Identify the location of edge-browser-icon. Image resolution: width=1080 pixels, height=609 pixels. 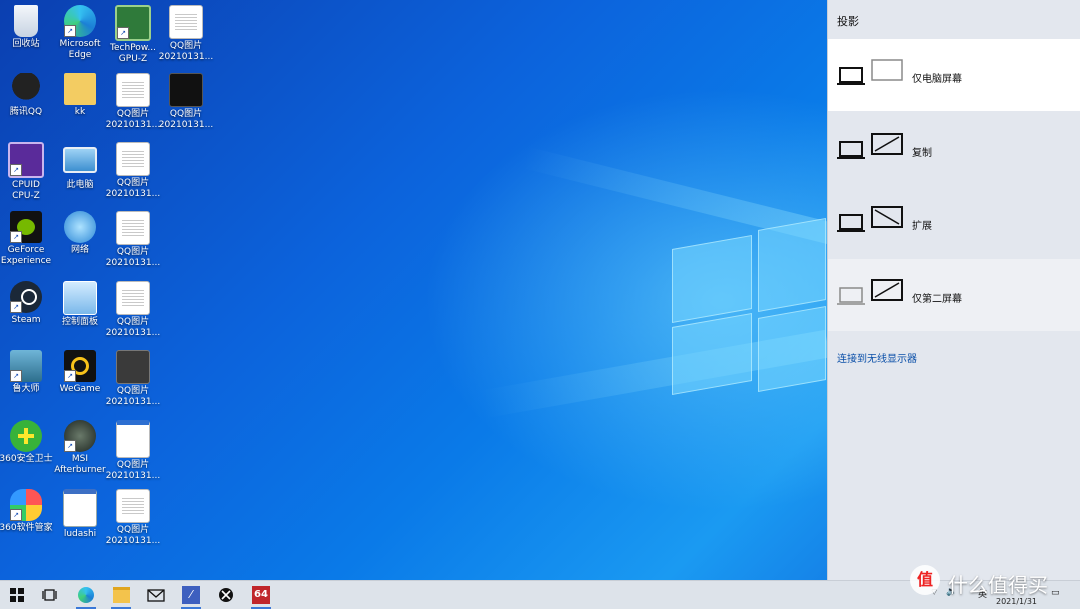
(86, 595).